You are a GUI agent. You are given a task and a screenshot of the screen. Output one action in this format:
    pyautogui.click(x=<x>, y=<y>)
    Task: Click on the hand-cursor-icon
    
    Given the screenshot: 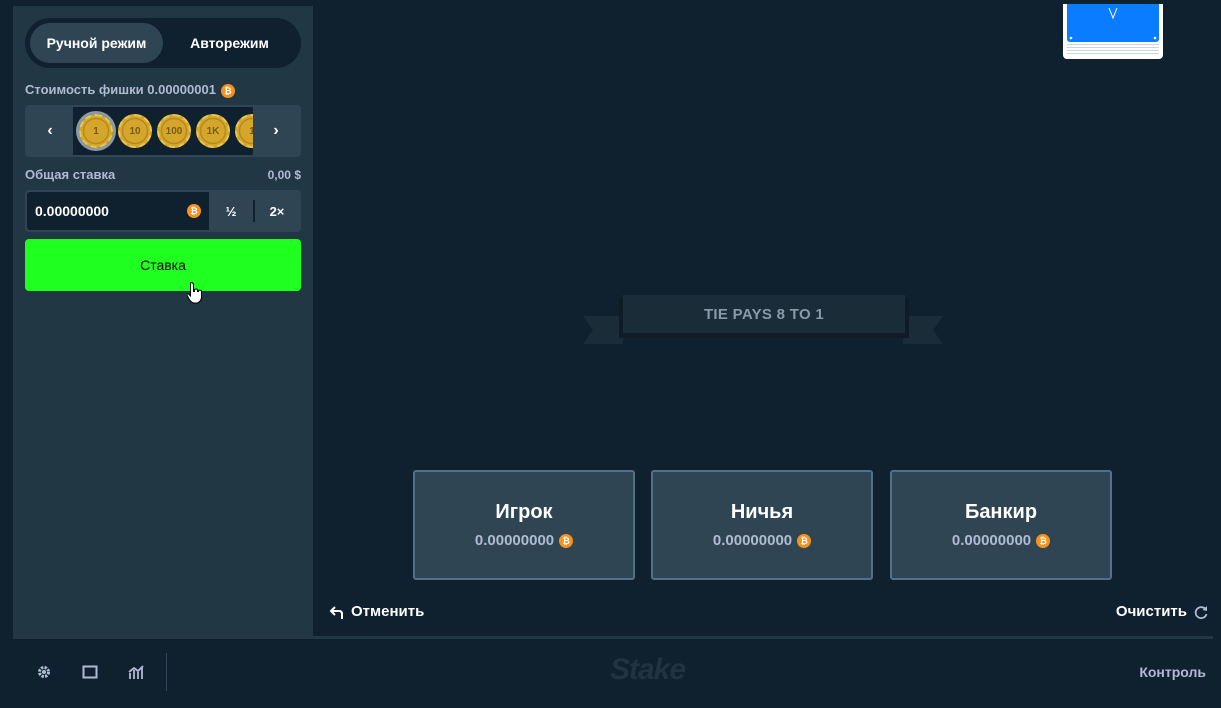 What is the action you would take?
    pyautogui.click(x=194, y=293)
    